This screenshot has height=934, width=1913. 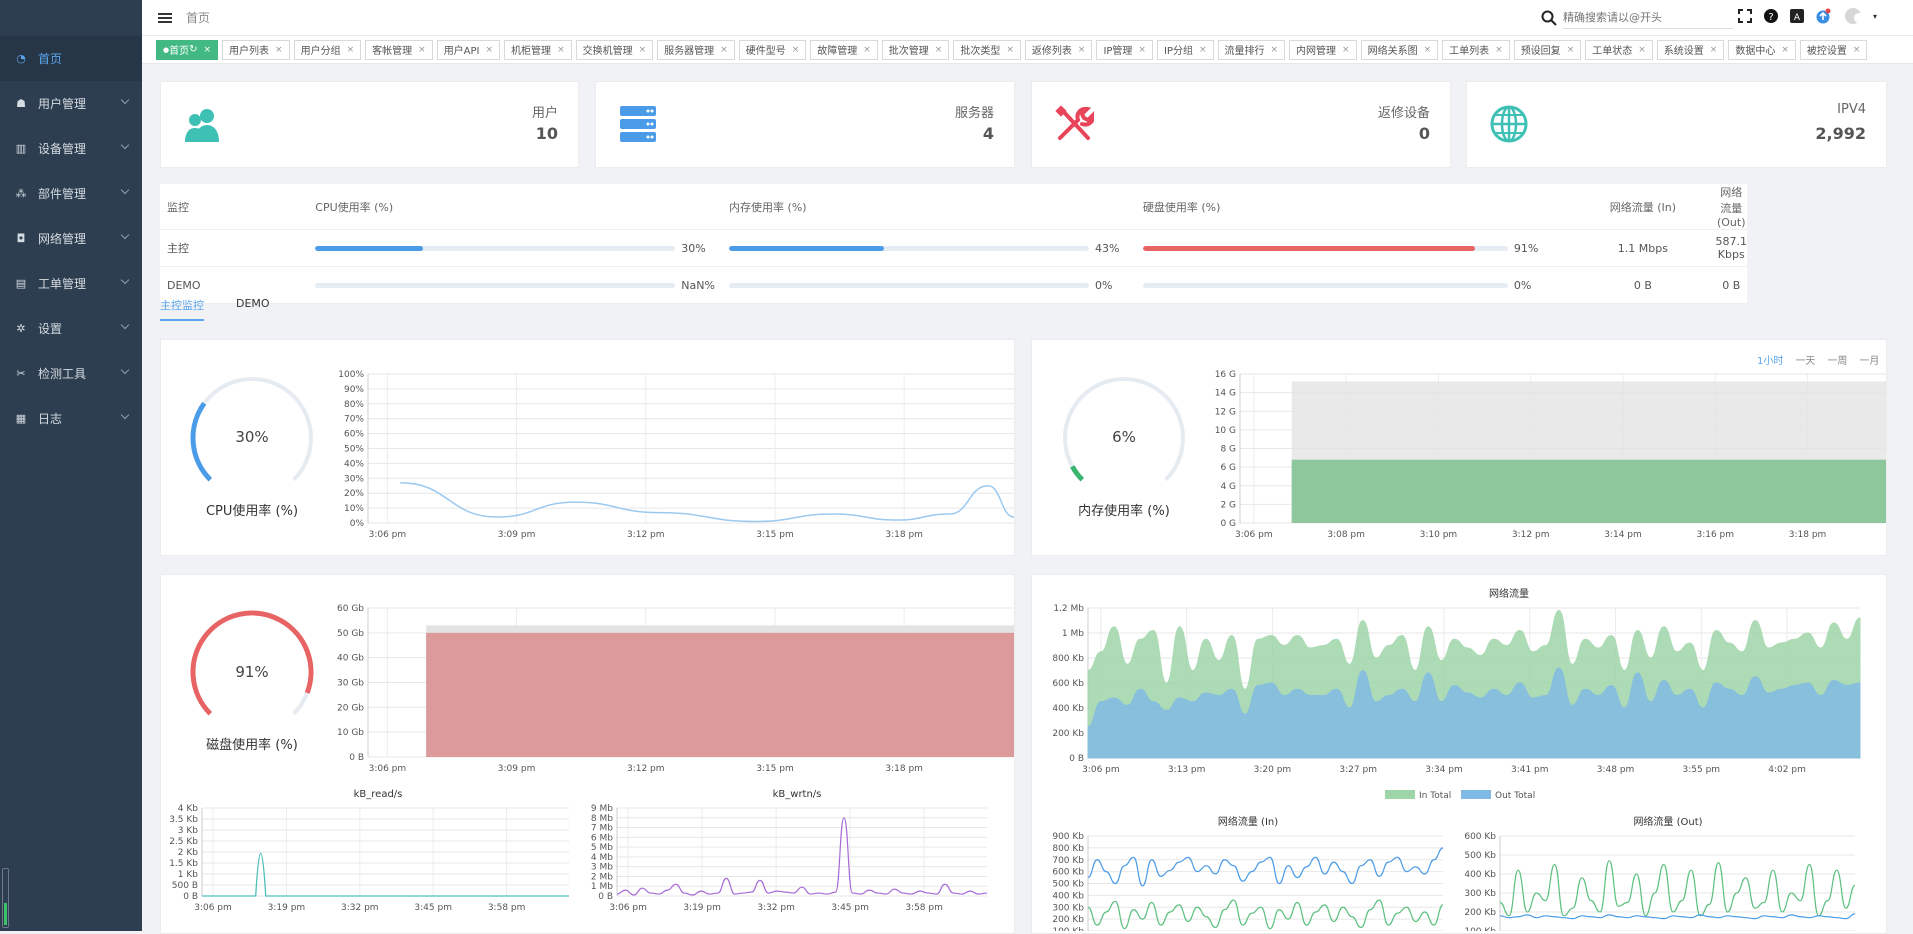 What do you see at coordinates (1702, 770) in the screenshot?
I see `net-area-xtick: 3:55 pm` at bounding box center [1702, 770].